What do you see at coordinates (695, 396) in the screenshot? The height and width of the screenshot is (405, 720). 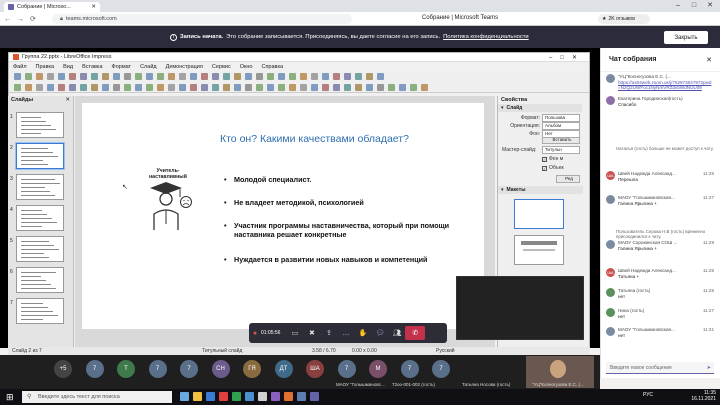 I see `taskbar-clock: 11:35 16.11.2021` at bounding box center [695, 396].